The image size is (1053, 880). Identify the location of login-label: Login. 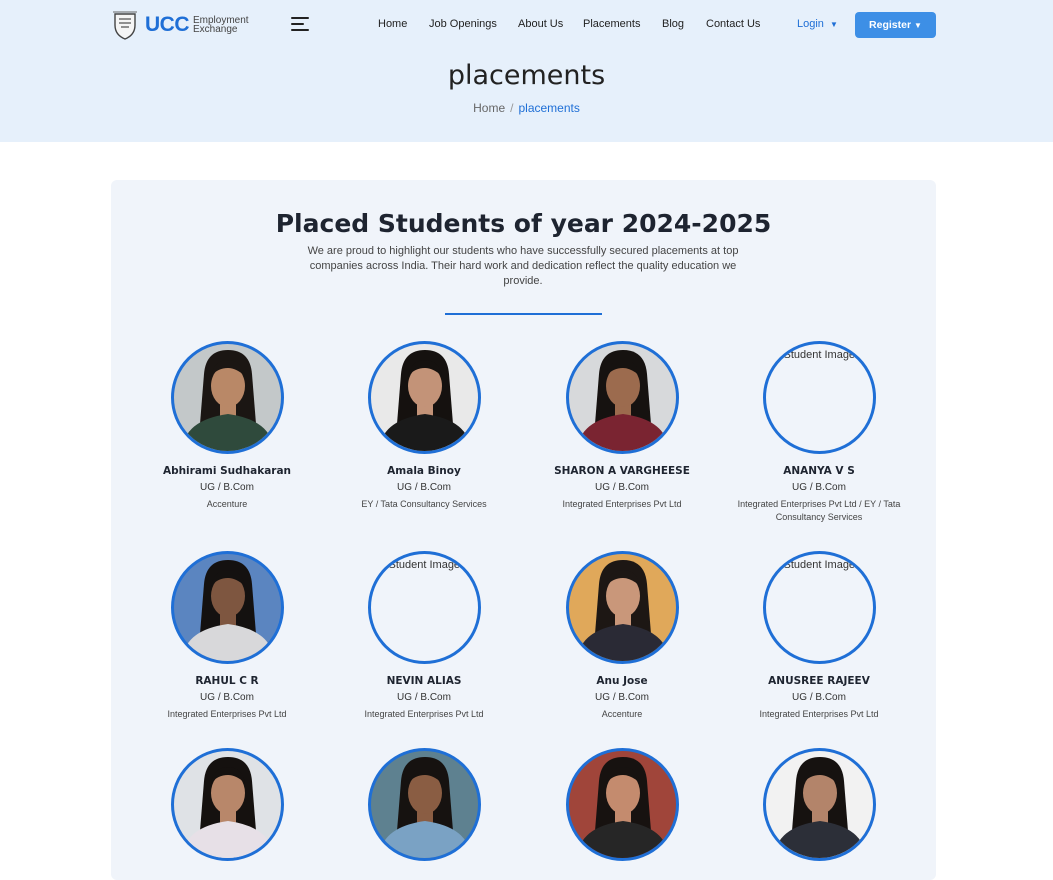
(810, 24).